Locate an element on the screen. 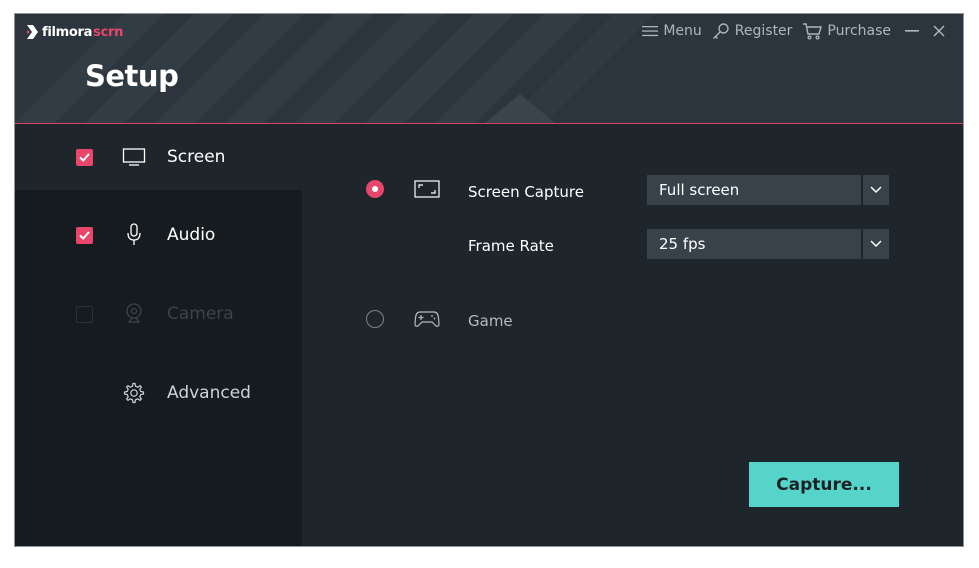 This screenshot has height=568, width=979. sidebar-item-screen: Screen is located at coordinates (158, 157).